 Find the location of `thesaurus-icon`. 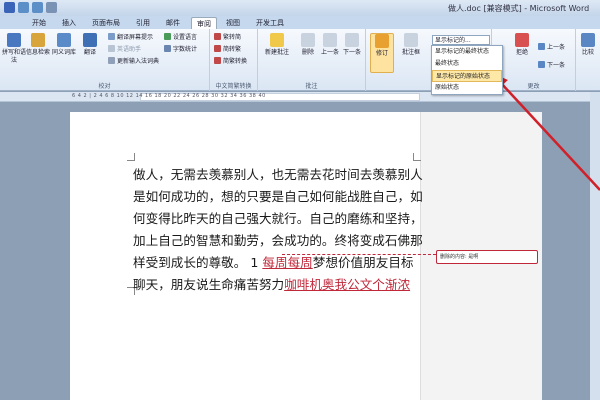

thesaurus-icon is located at coordinates (64, 40).